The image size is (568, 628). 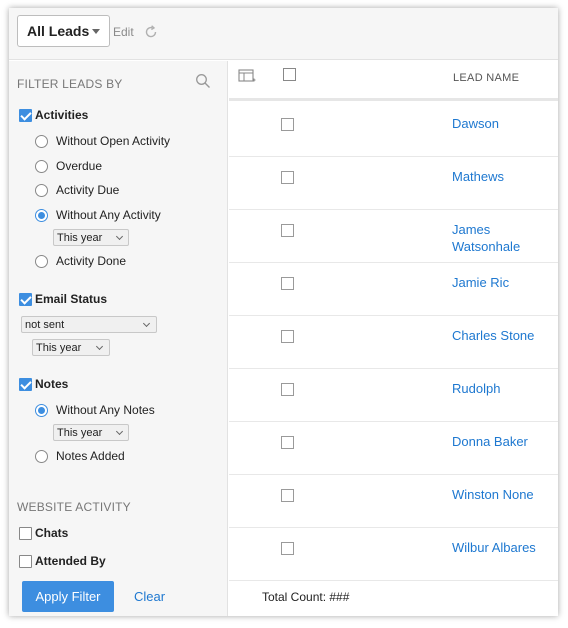 I want to click on notes-period-select: This year, so click(x=91, y=432).